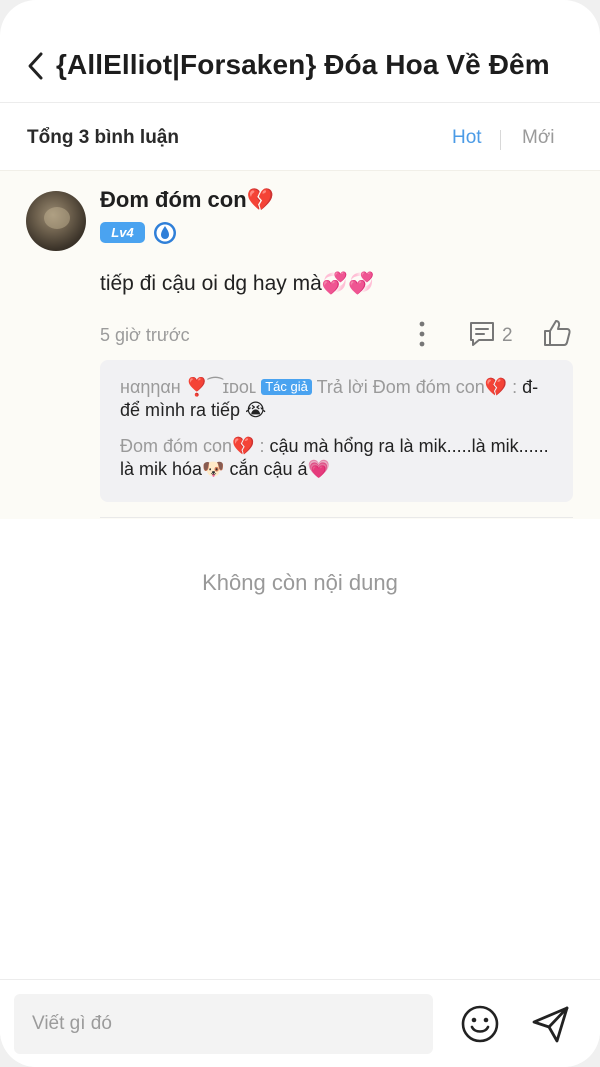 The height and width of the screenshot is (1067, 600). Describe the element at coordinates (467, 138) in the screenshot. I see `tab-hot: Hot` at that location.